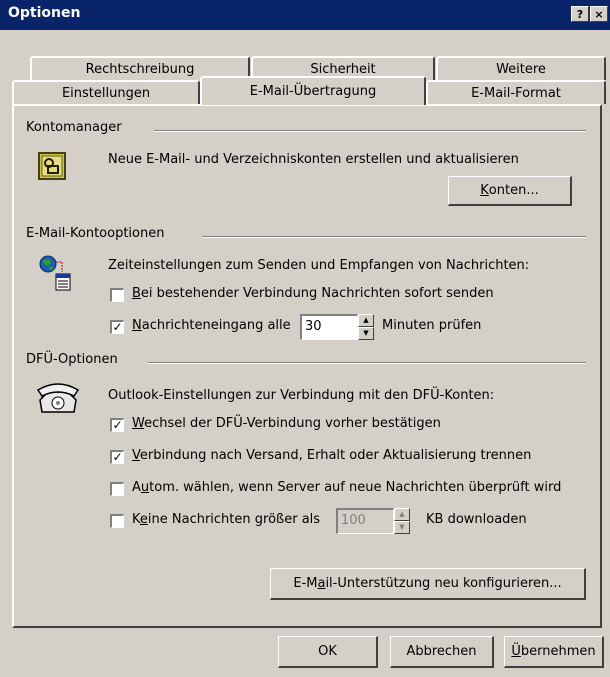 This screenshot has width=610, height=677. I want to click on tab-einstellungen: Einstellungen, so click(106, 92).